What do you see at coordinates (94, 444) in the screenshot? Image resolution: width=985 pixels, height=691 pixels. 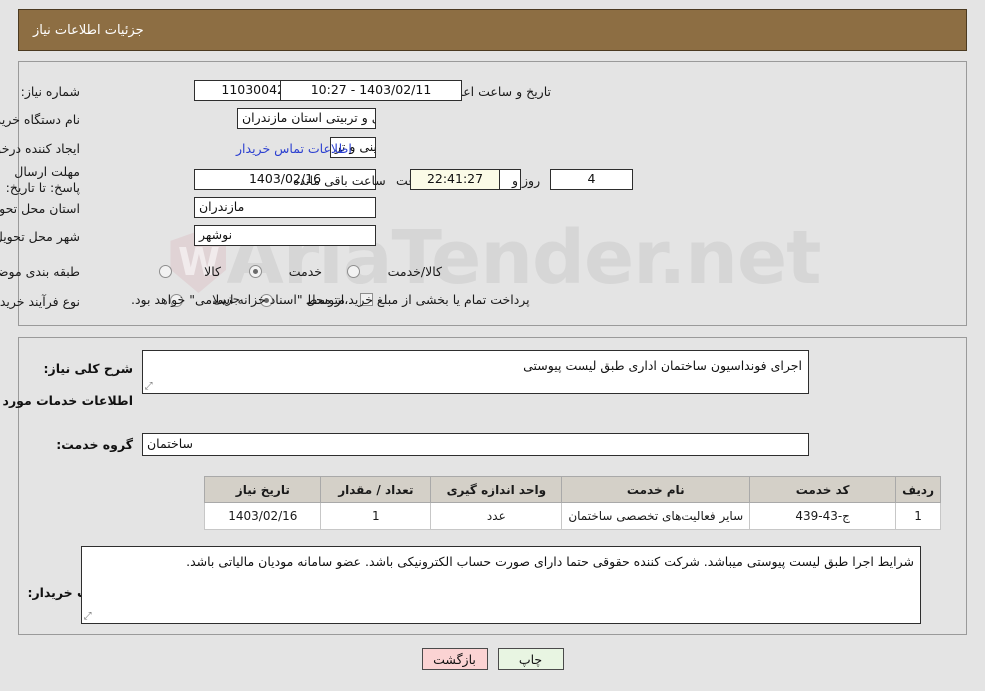 I see `service-group-label: گروه خدمت:` at bounding box center [94, 444].